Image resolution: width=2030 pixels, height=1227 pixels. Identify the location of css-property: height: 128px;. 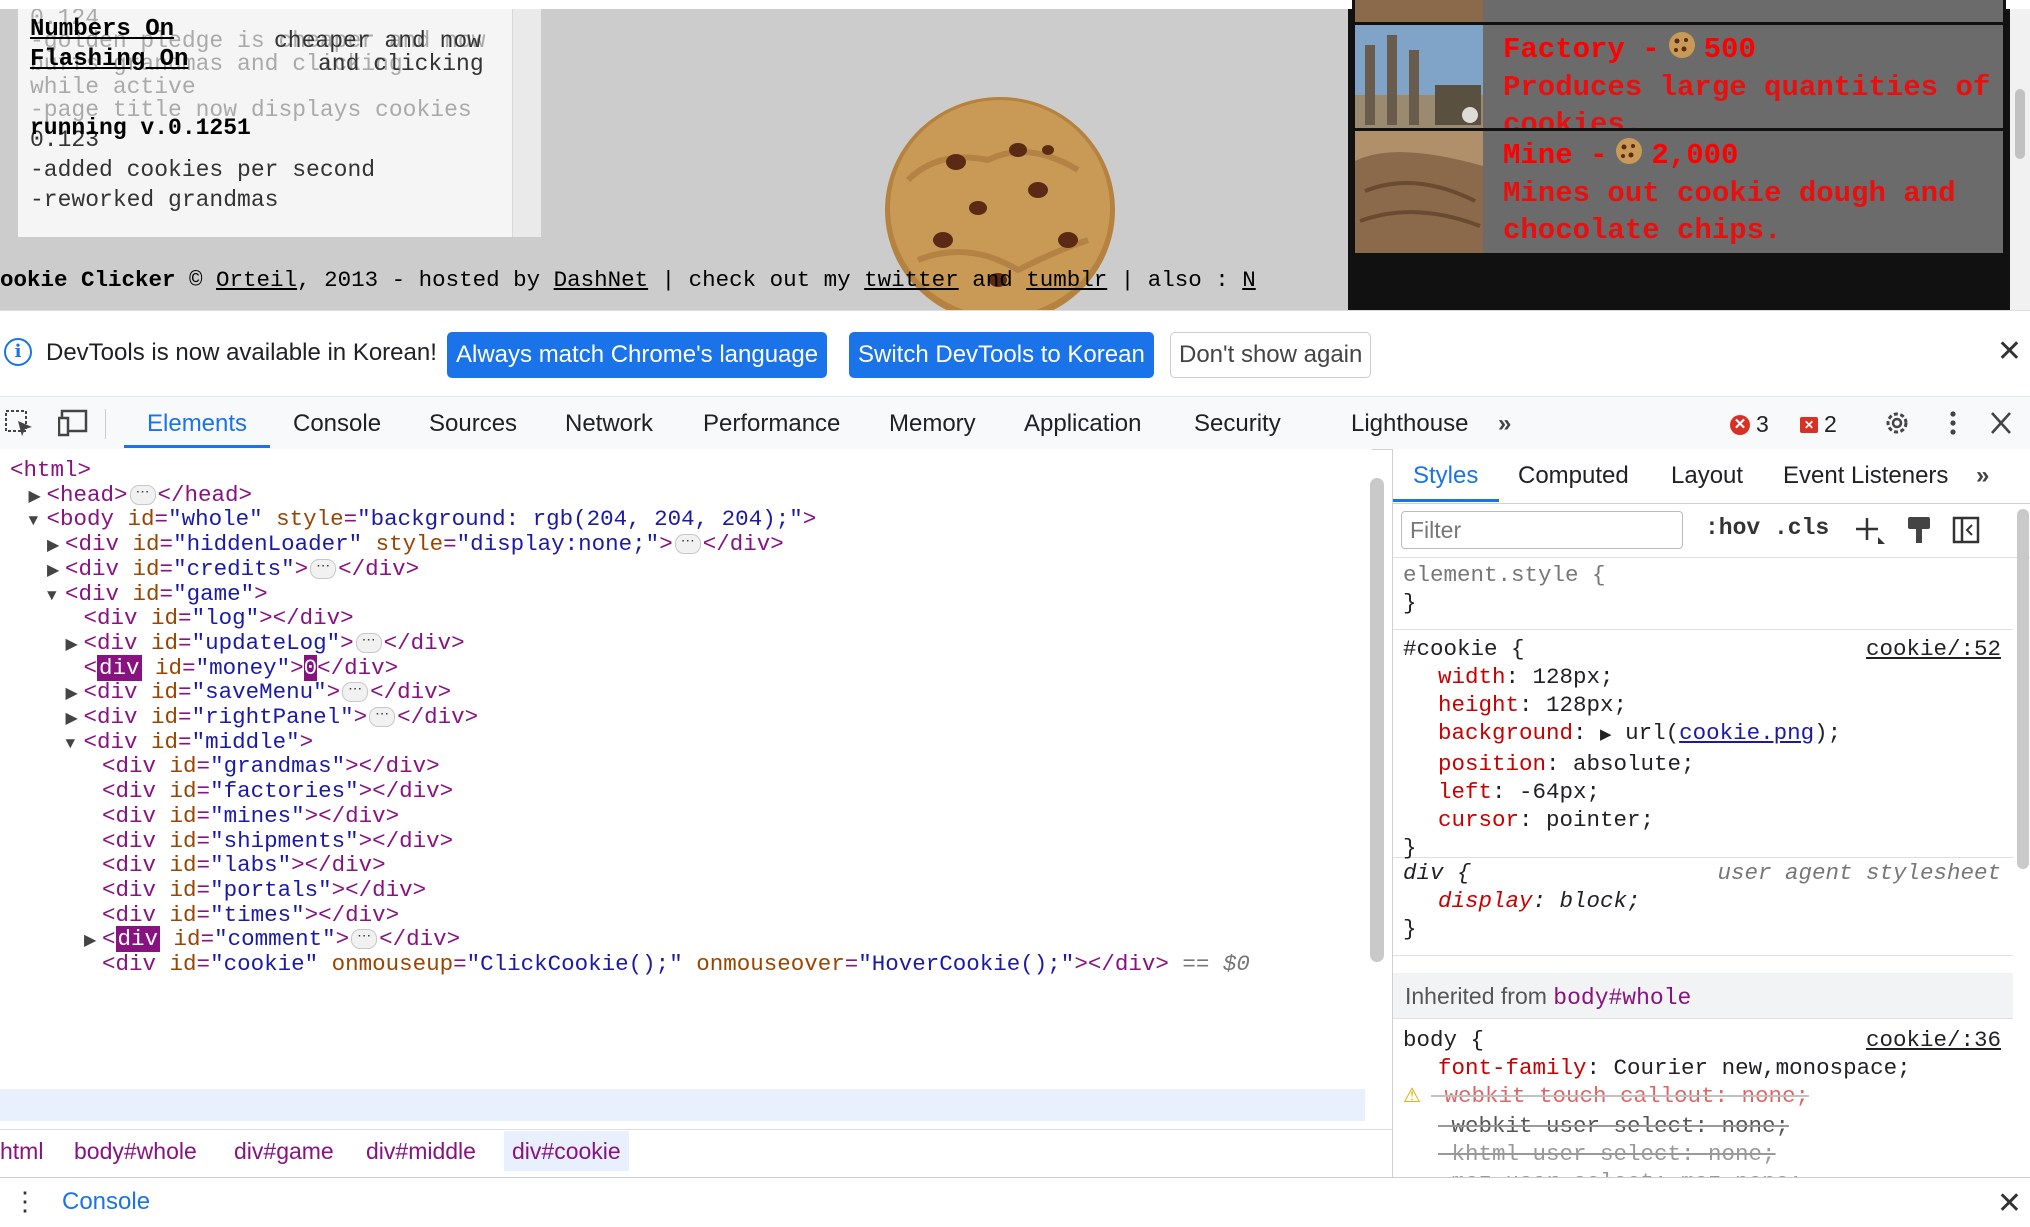
(1703, 705).